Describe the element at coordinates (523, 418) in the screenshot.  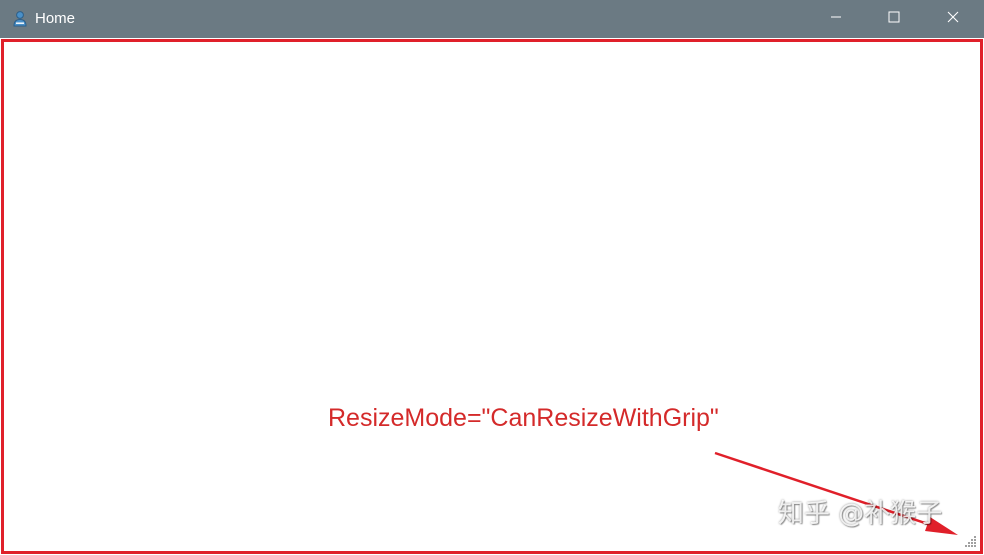
I see `annotation-label: ResizeMode="CanResizeWithGrip"` at that location.